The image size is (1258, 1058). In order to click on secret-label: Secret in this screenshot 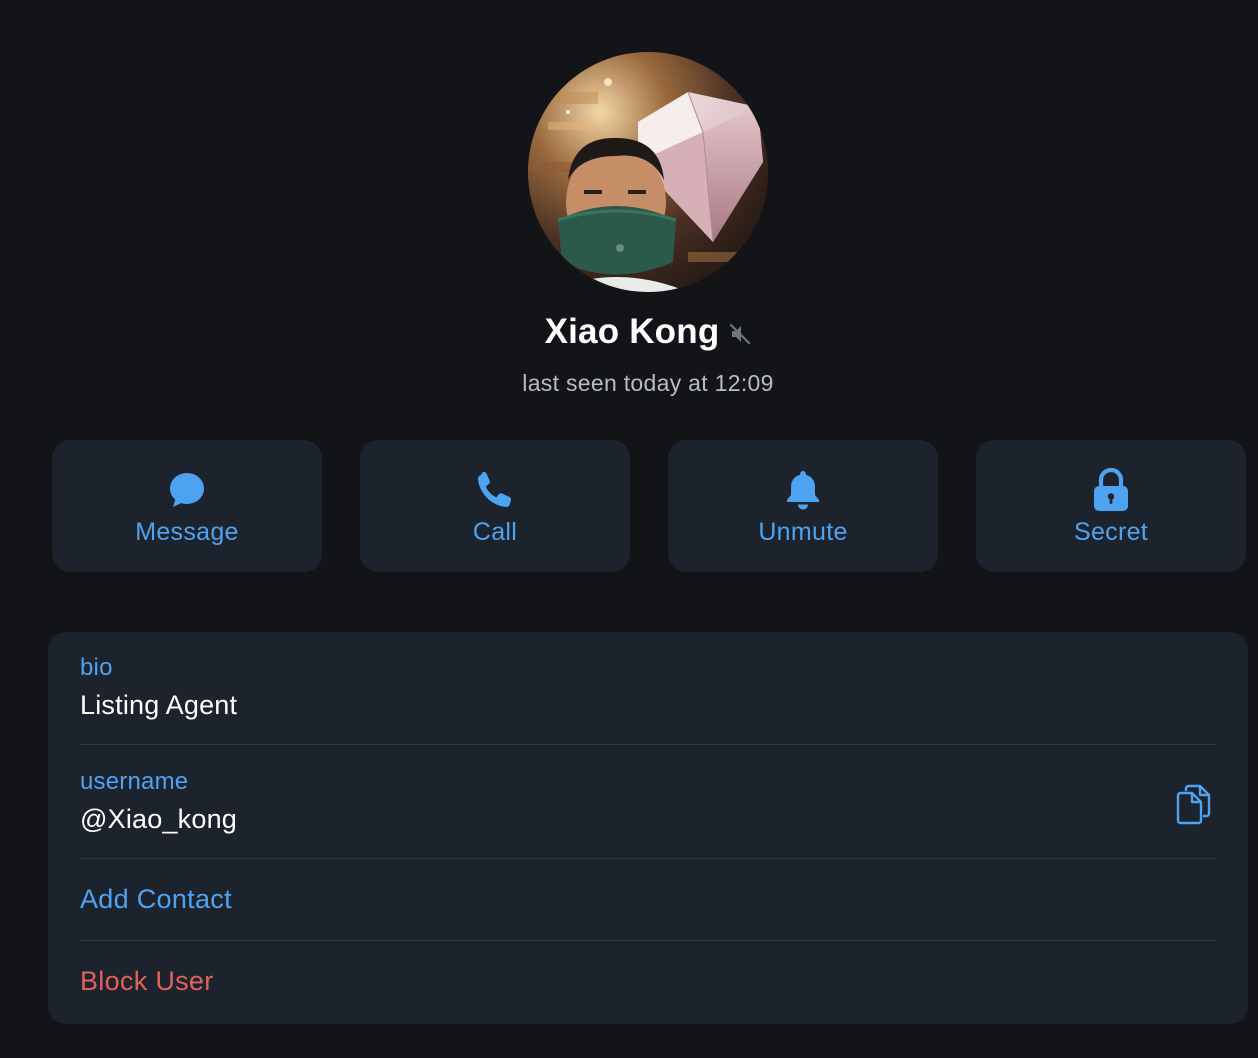, I will do `click(1111, 532)`.